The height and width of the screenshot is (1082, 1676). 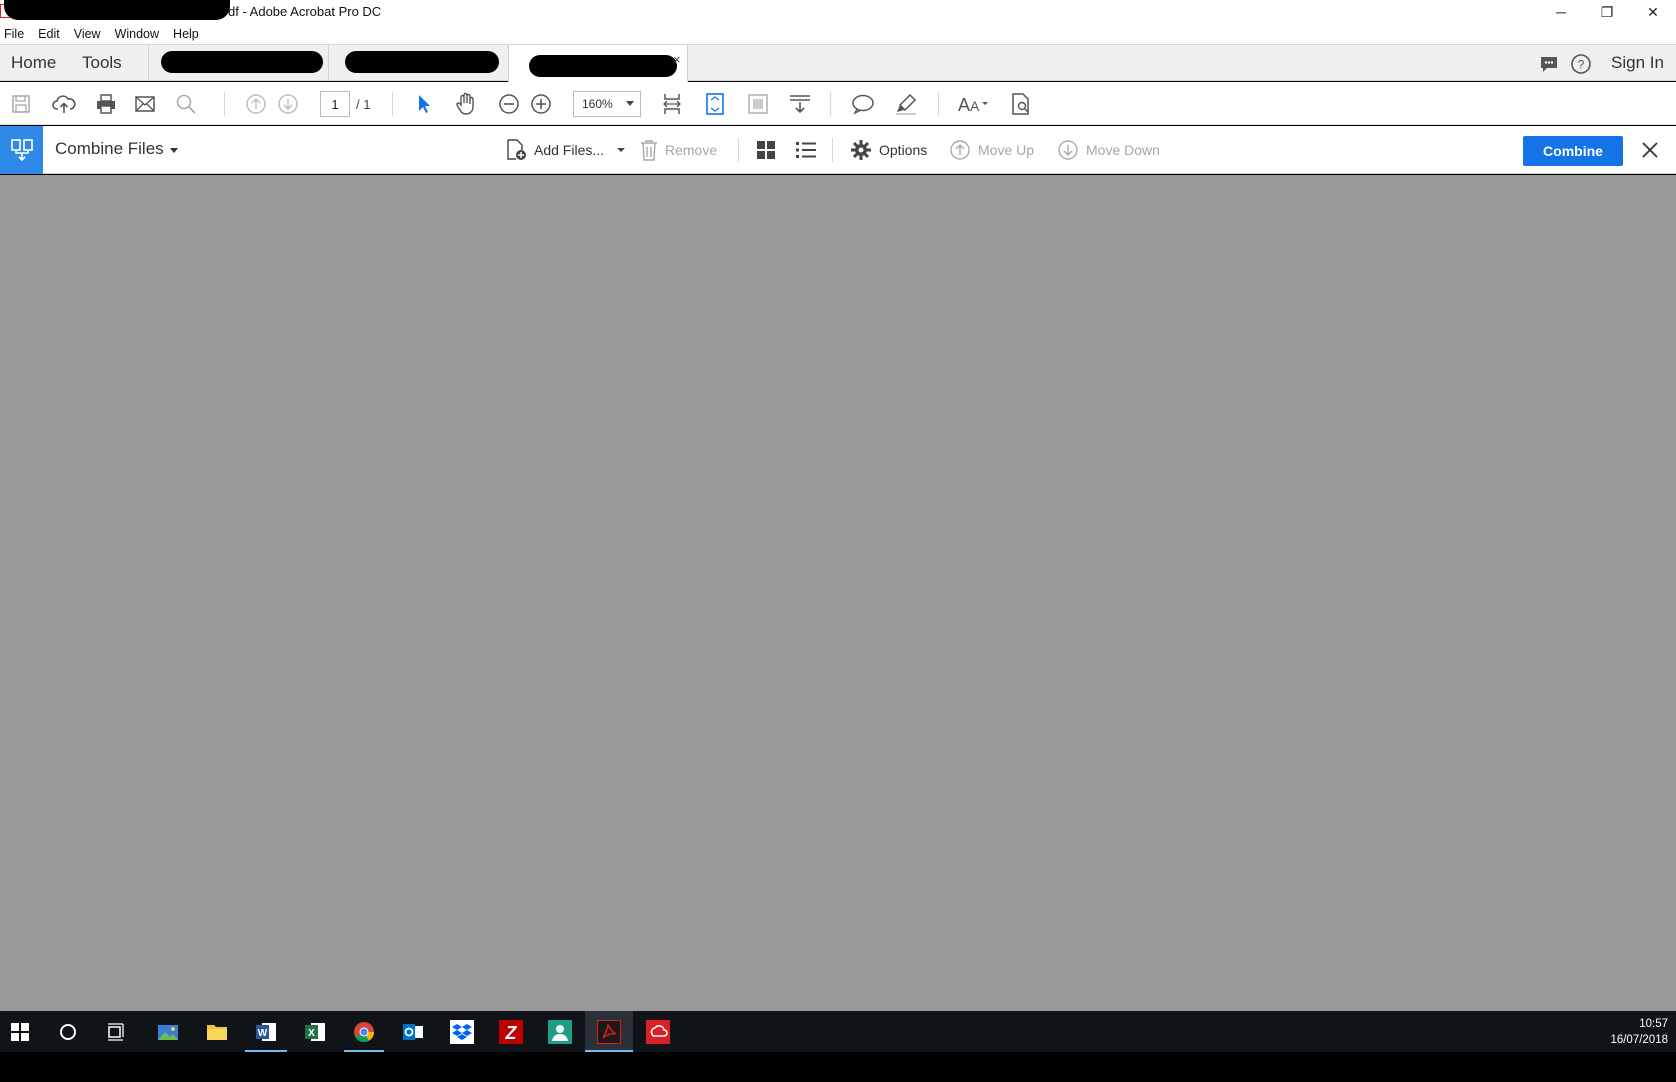 What do you see at coordinates (1639, 1040) in the screenshot?
I see `clock-date: 16/07/2018` at bounding box center [1639, 1040].